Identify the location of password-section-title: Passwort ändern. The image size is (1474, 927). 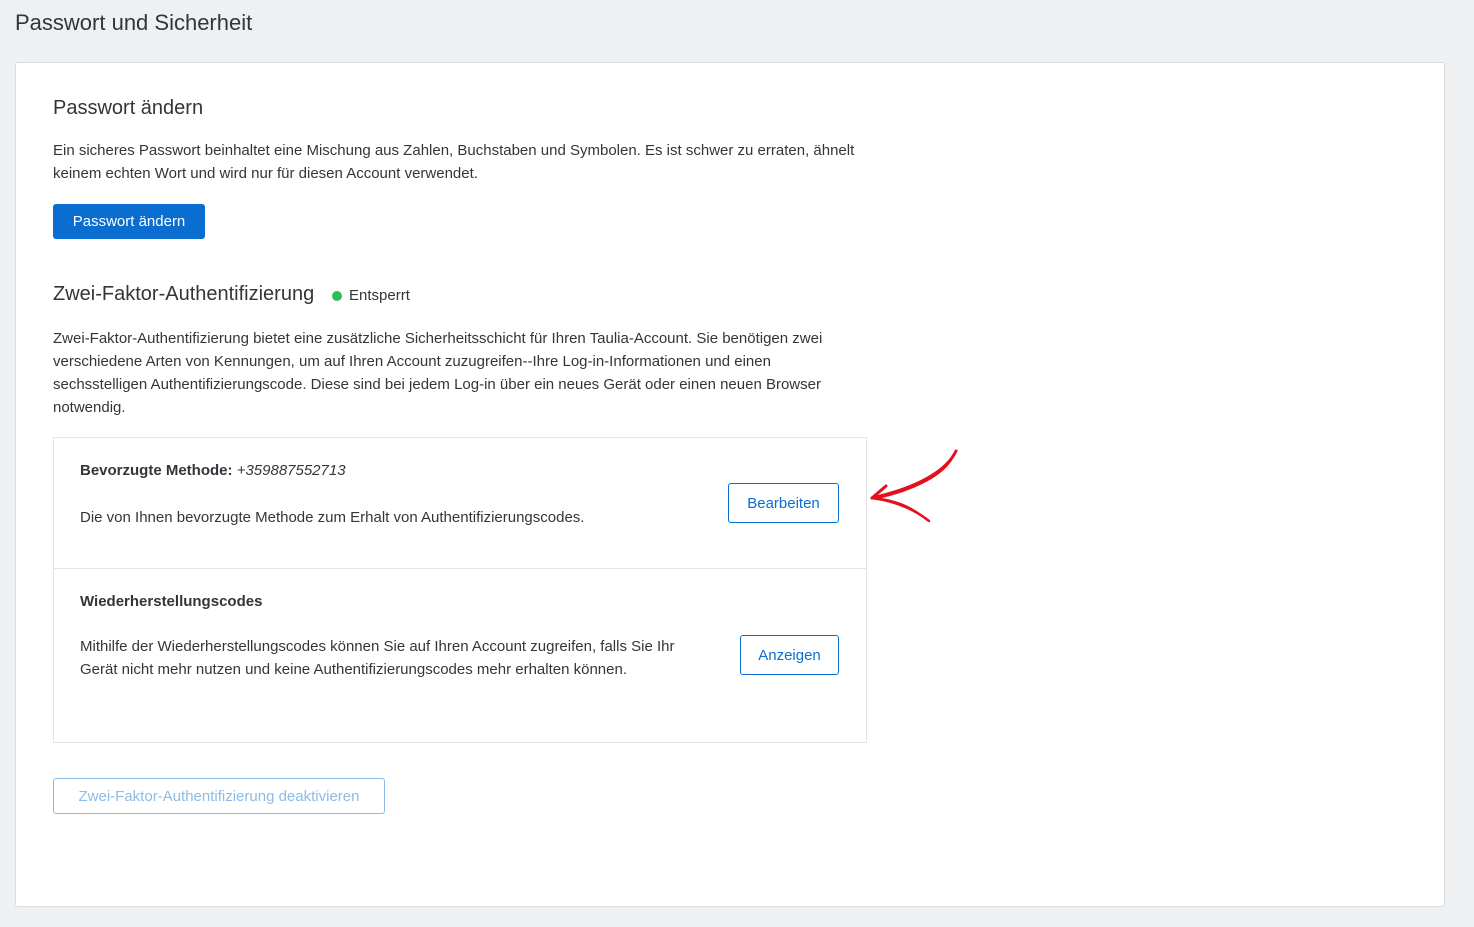
(128, 108).